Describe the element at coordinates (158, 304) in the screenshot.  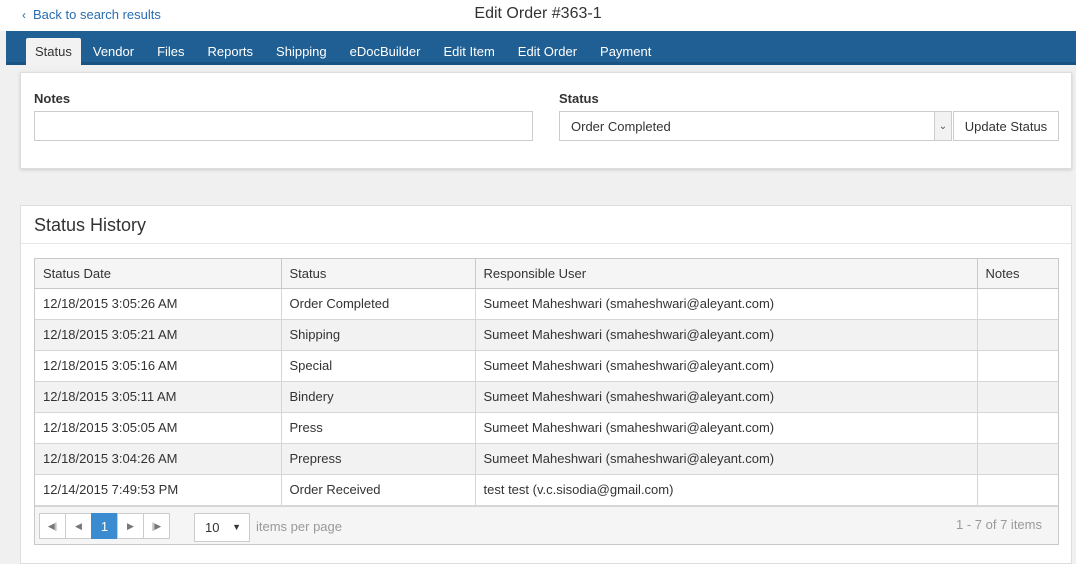
I see `status-date-cell: 12/18/2015 3:05:26 AM` at that location.